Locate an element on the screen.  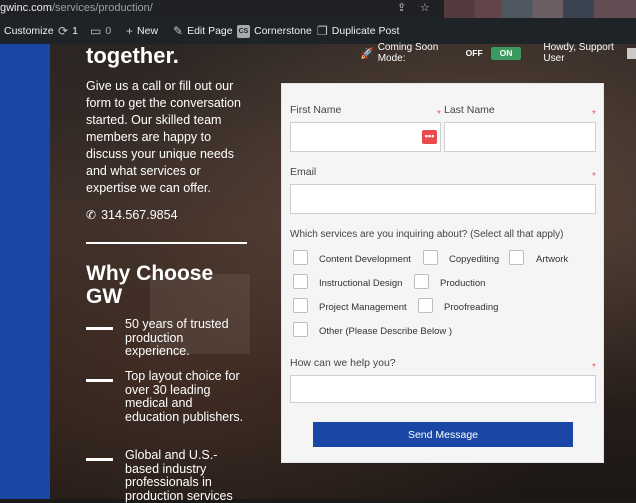
divider is located at coordinates (166, 243).